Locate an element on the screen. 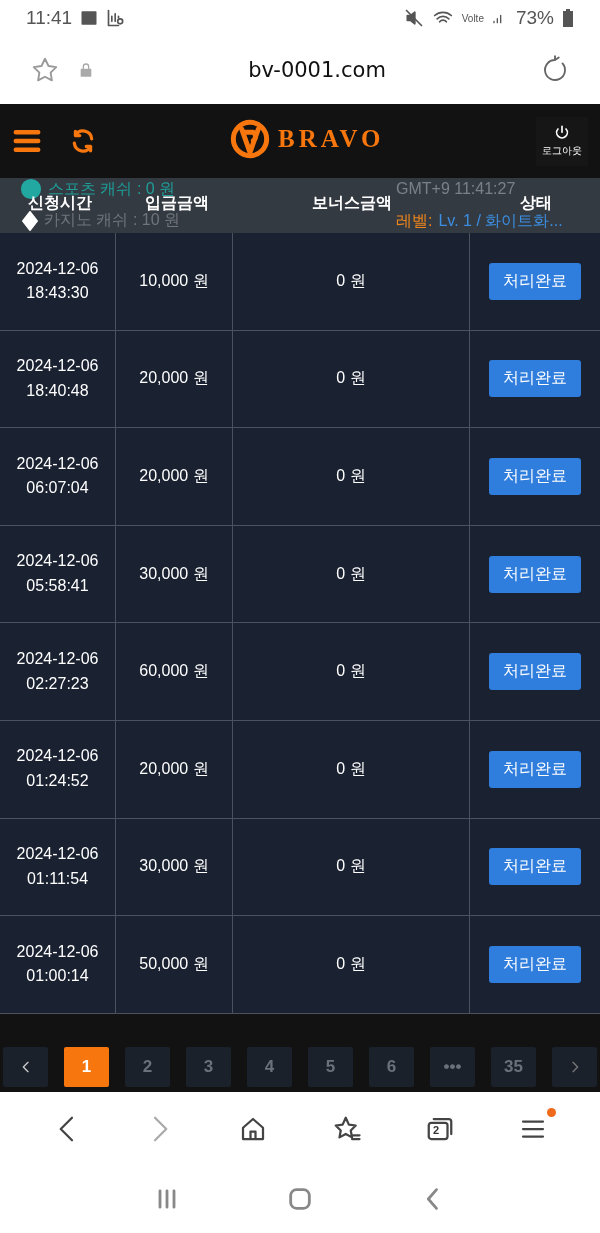 The height and width of the screenshot is (1233, 600). logo-icon is located at coordinates (250, 139).